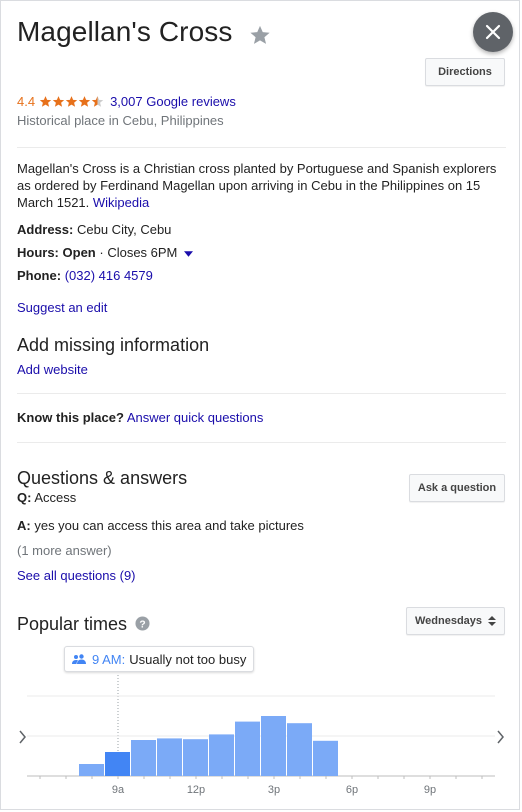  Describe the element at coordinates (143, 758) in the screenshot. I see `bar-10a` at that location.